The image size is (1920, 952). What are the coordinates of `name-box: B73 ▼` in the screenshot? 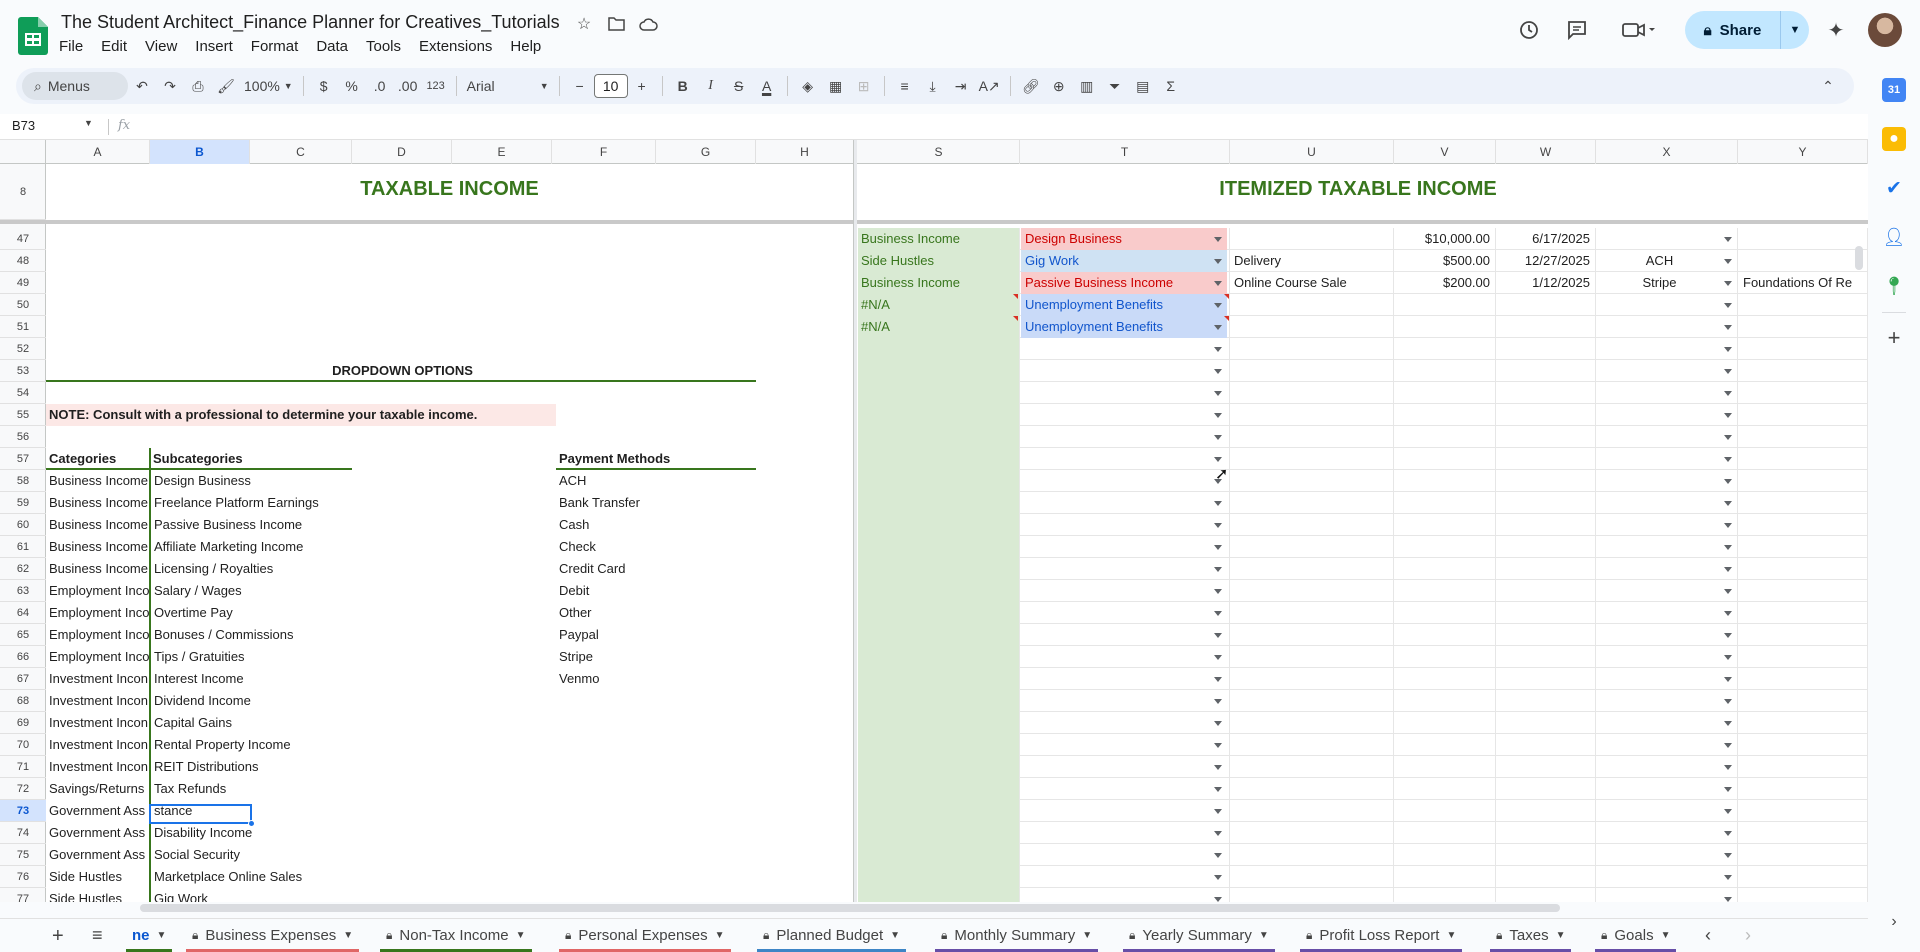 It's located at (54, 128).